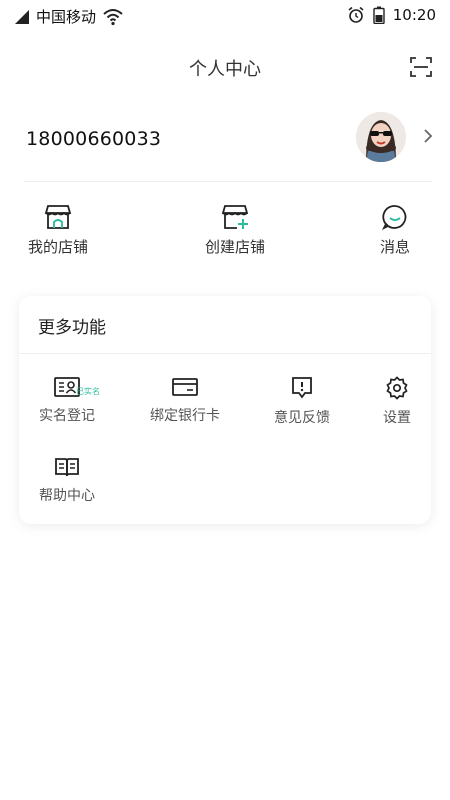  I want to click on profile-divider, so click(228, 181).